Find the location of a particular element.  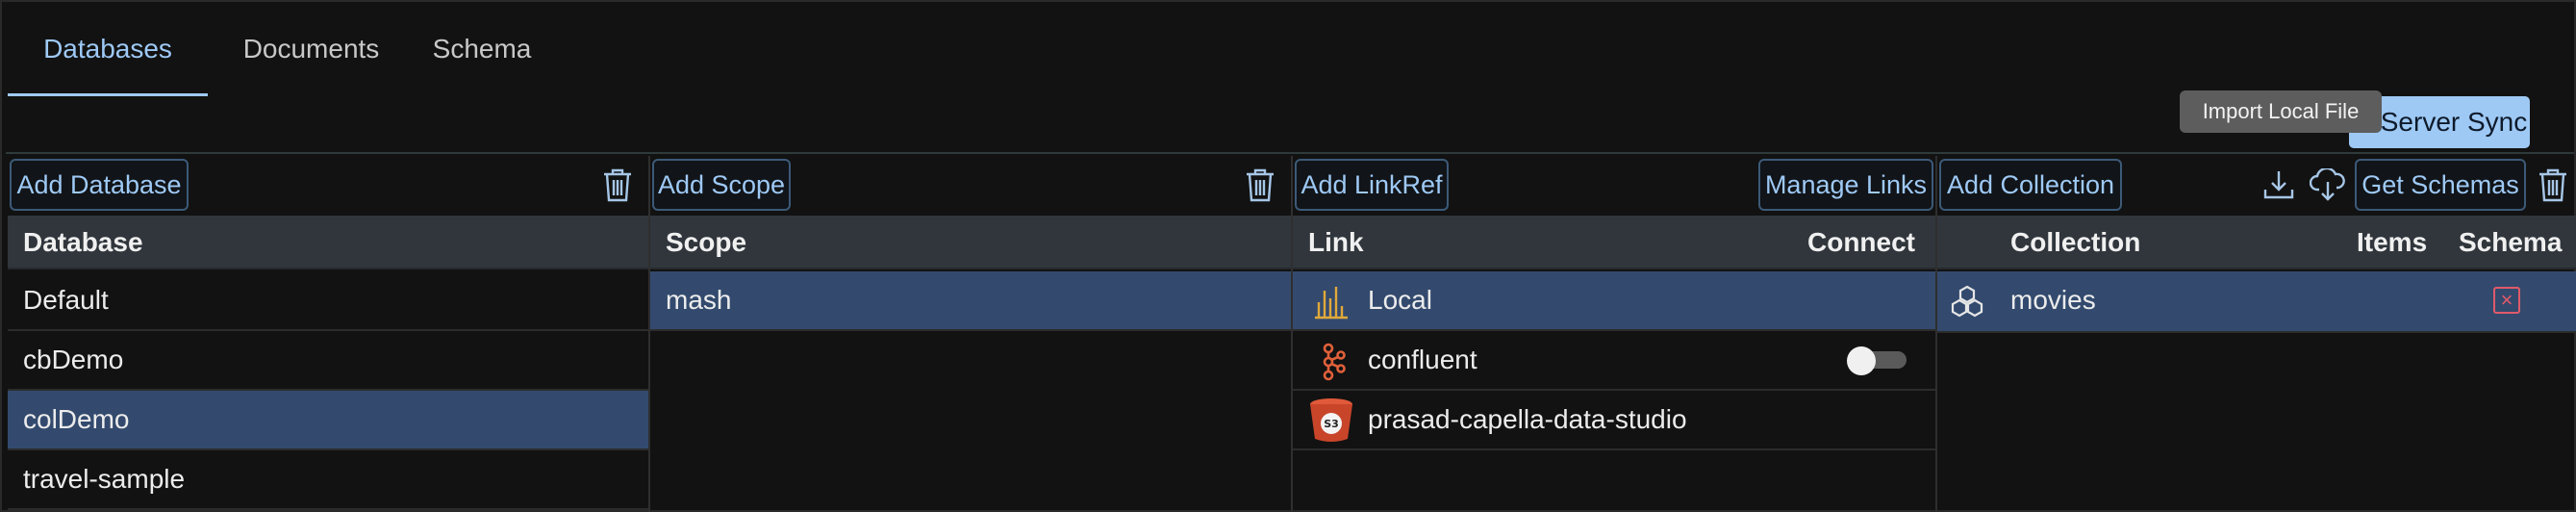

links-column-header: Link Connect is located at coordinates (1614, 242).